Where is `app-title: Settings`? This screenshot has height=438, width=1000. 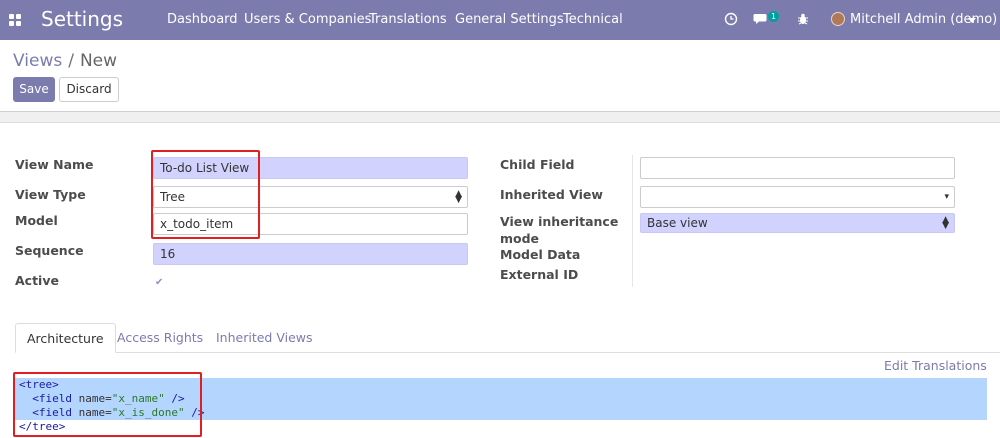
app-title: Settings is located at coordinates (82, 19).